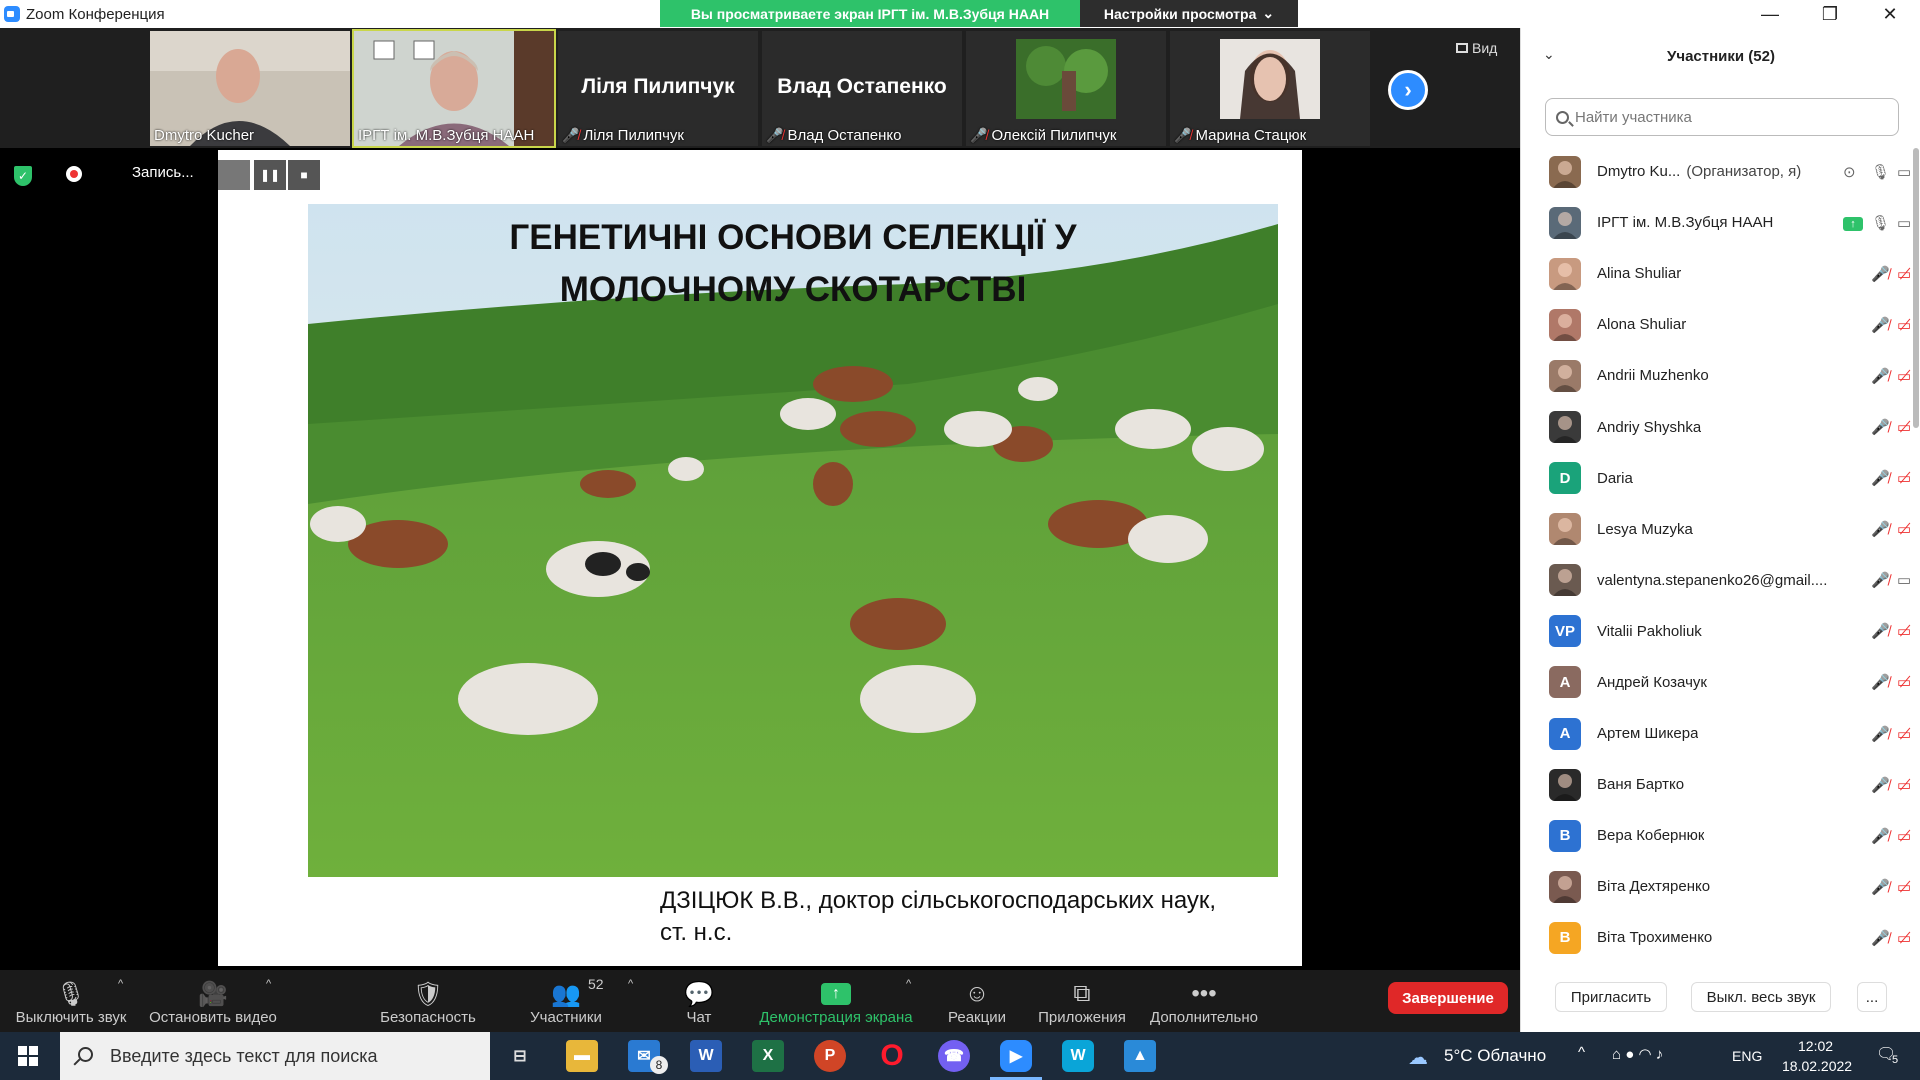 The height and width of the screenshot is (1080, 1920). I want to click on stop-video-button: 🎥 Остановить видео, so click(213, 1001).